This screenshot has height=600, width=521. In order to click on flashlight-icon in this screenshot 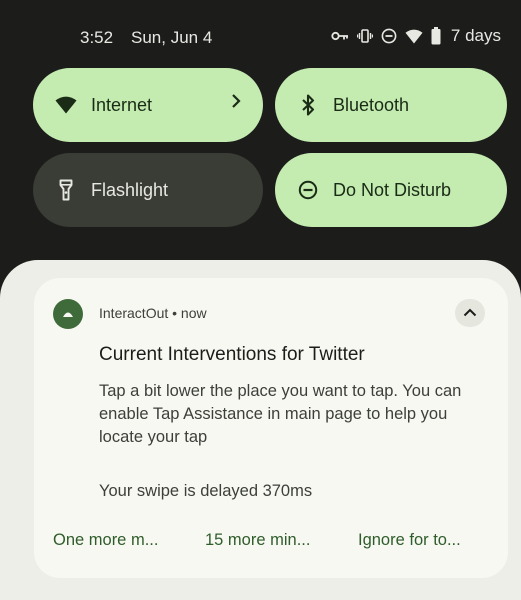, I will do `click(66, 190)`.